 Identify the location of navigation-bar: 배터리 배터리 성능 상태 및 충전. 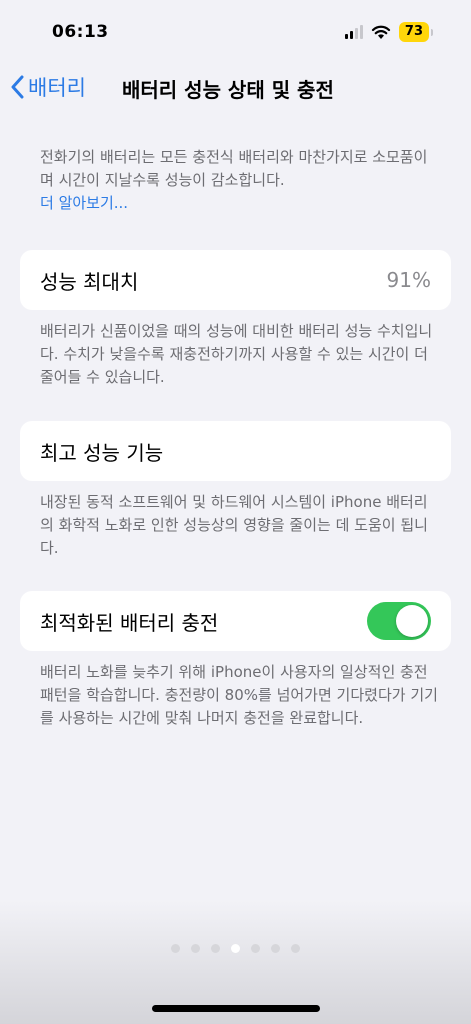
(235, 88).